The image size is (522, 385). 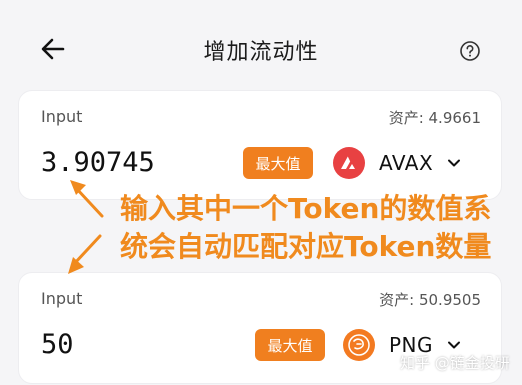 What do you see at coordinates (455, 363) in the screenshot?
I see `watermark: 知乎 @链金投研` at bounding box center [455, 363].